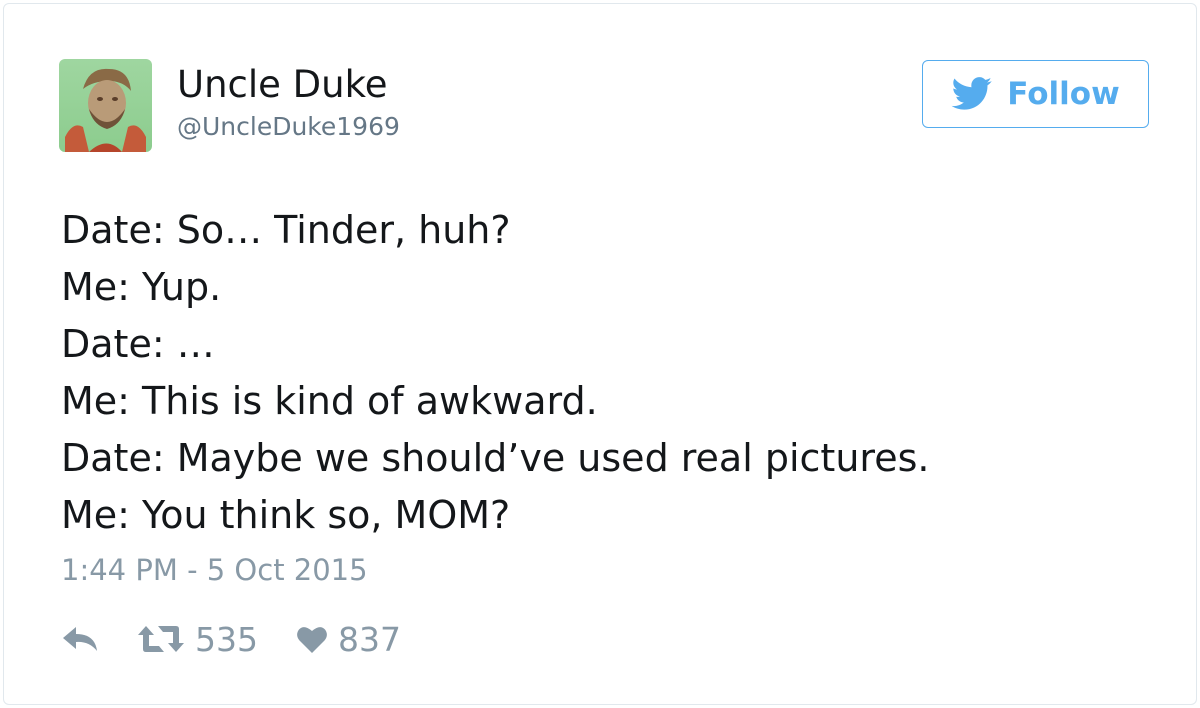  I want to click on reply-icon, so click(80, 639).